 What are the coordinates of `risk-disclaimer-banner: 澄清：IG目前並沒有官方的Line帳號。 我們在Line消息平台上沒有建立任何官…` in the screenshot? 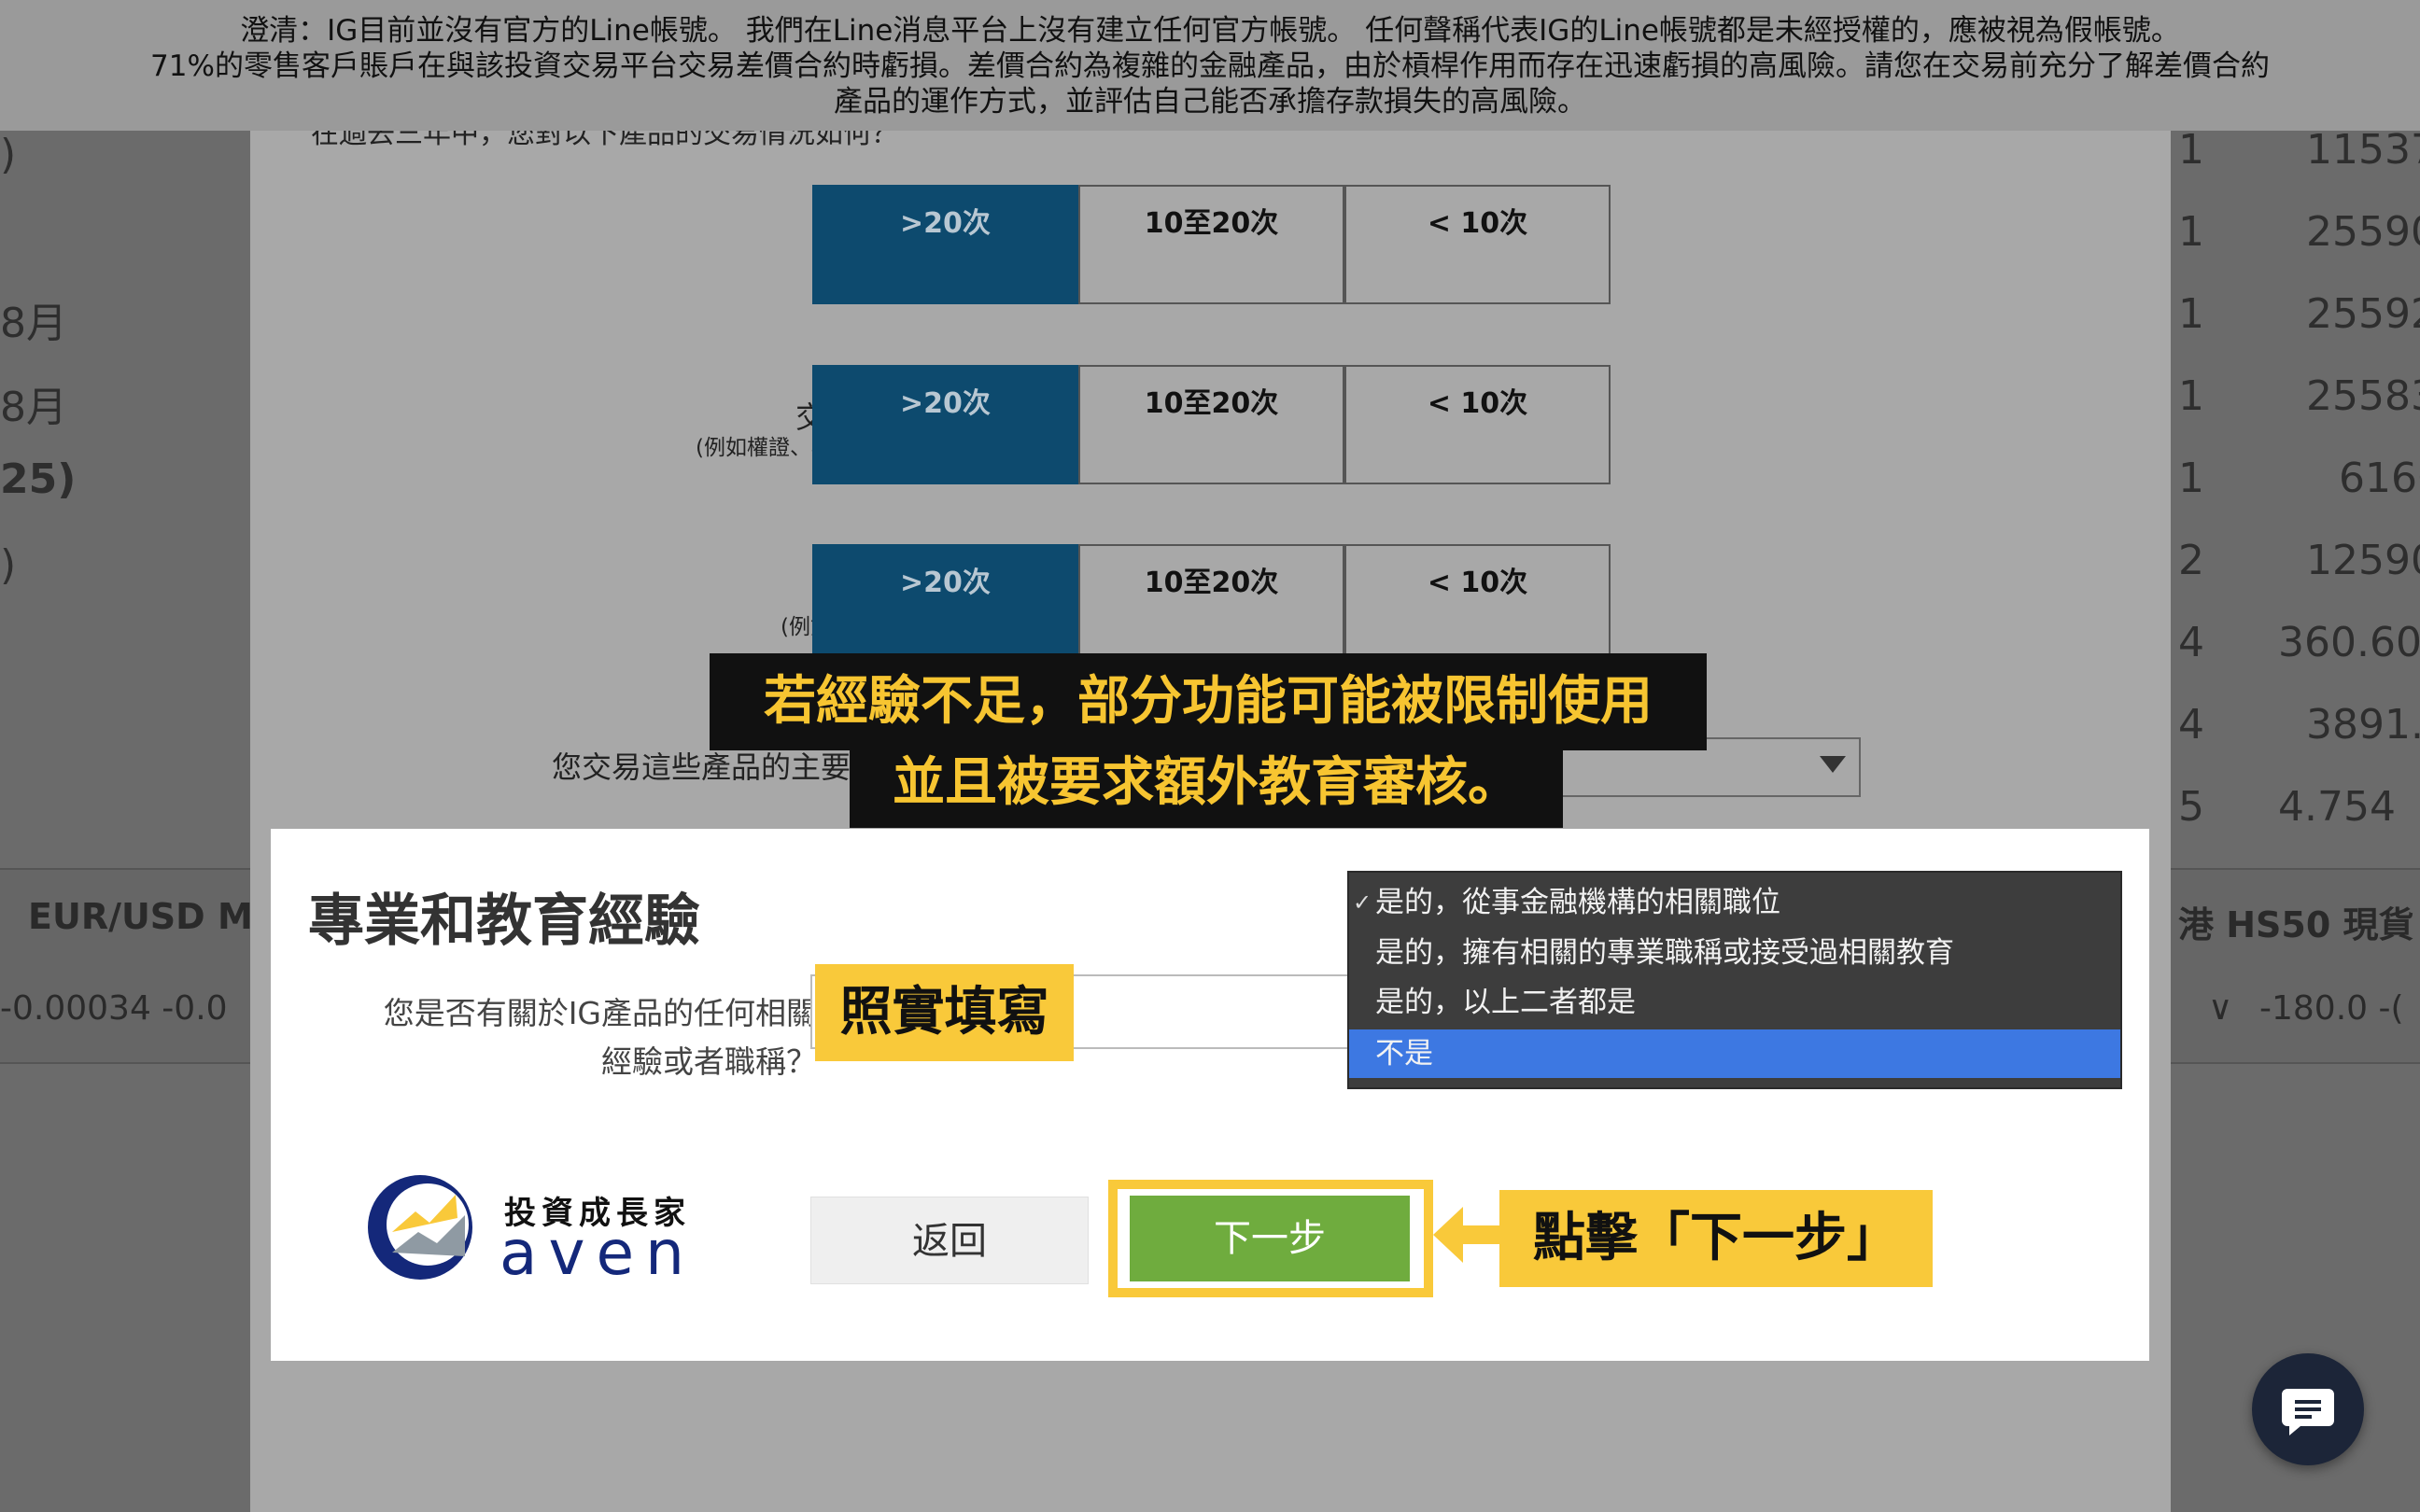 It's located at (1210, 65).